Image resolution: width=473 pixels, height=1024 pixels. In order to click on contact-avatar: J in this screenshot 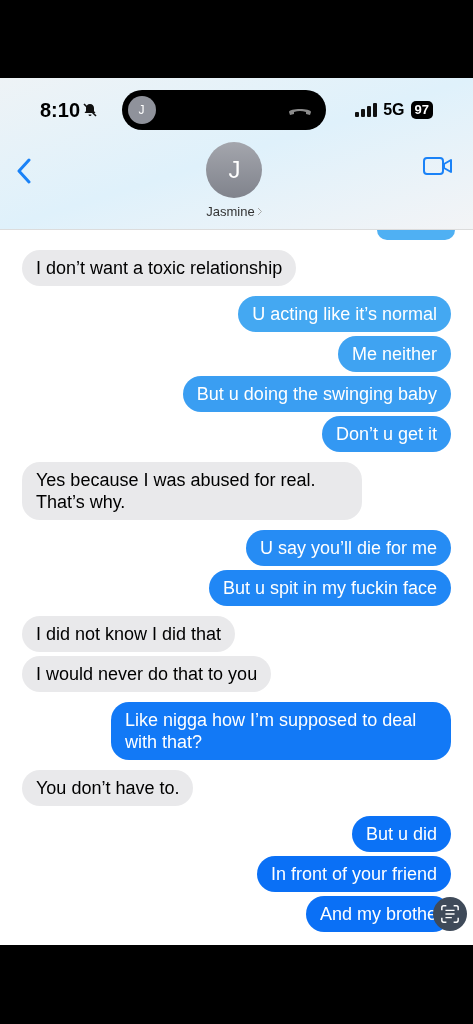, I will do `click(234, 170)`.